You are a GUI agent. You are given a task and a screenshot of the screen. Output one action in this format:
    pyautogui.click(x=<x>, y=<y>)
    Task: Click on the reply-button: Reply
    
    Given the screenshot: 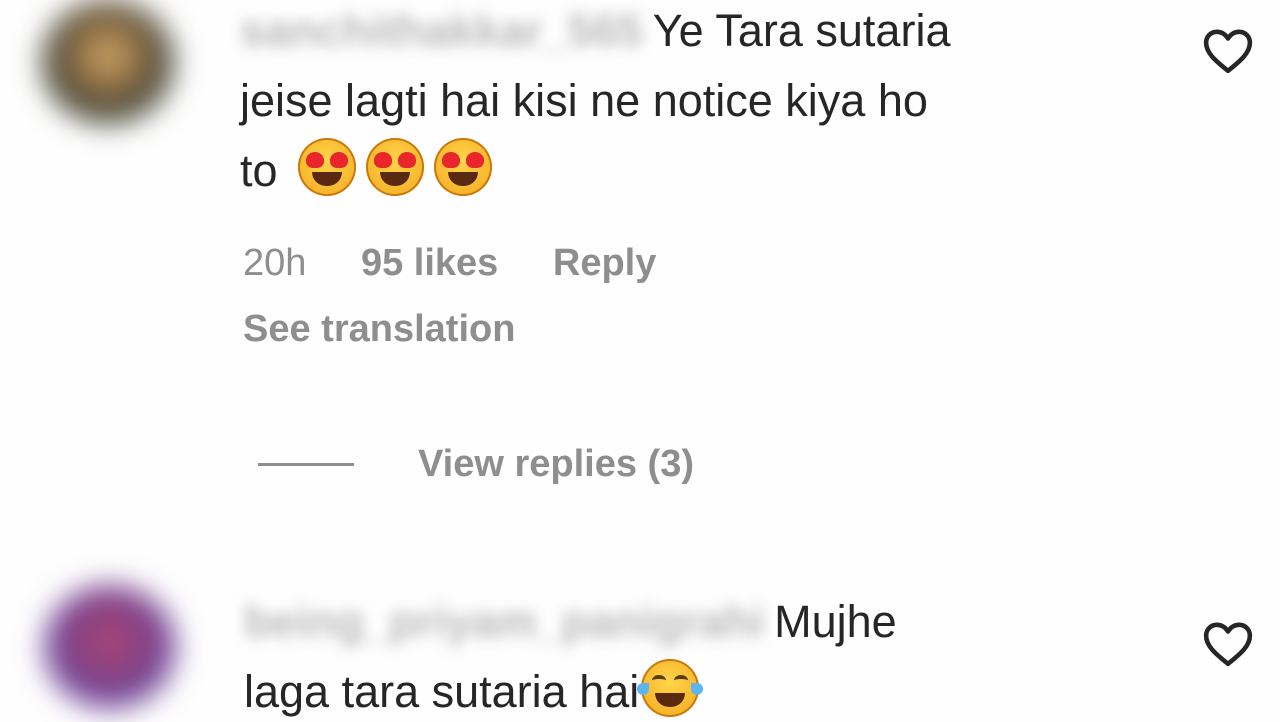 What is the action you would take?
    pyautogui.click(x=604, y=263)
    